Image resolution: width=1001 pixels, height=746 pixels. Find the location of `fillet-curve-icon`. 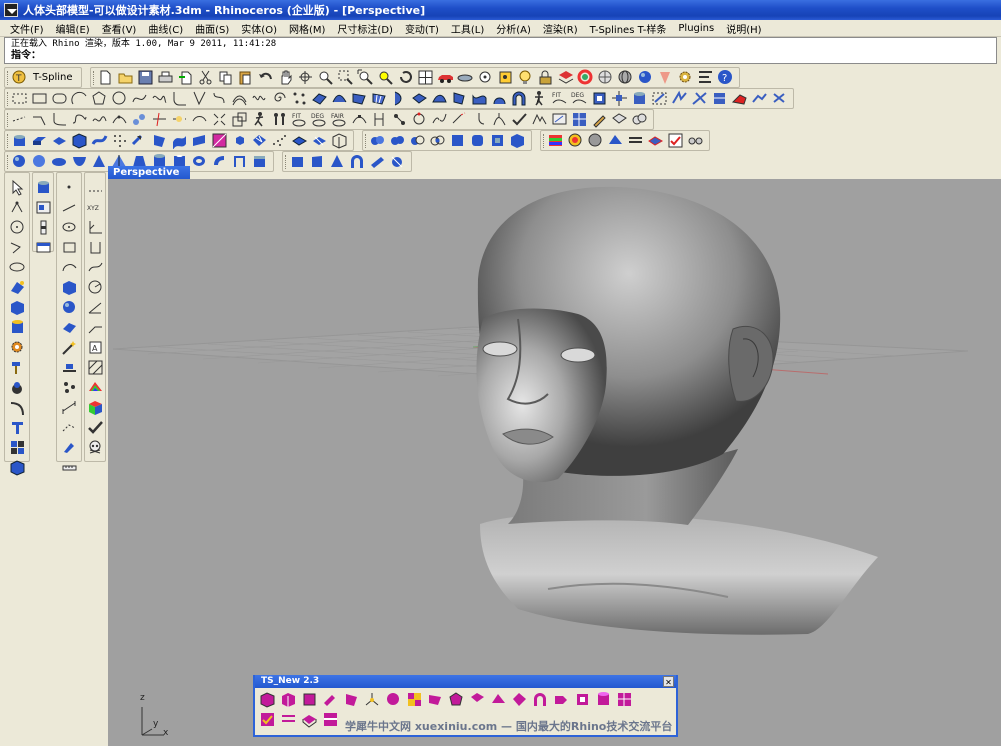

fillet-curve-icon is located at coordinates (179, 98).